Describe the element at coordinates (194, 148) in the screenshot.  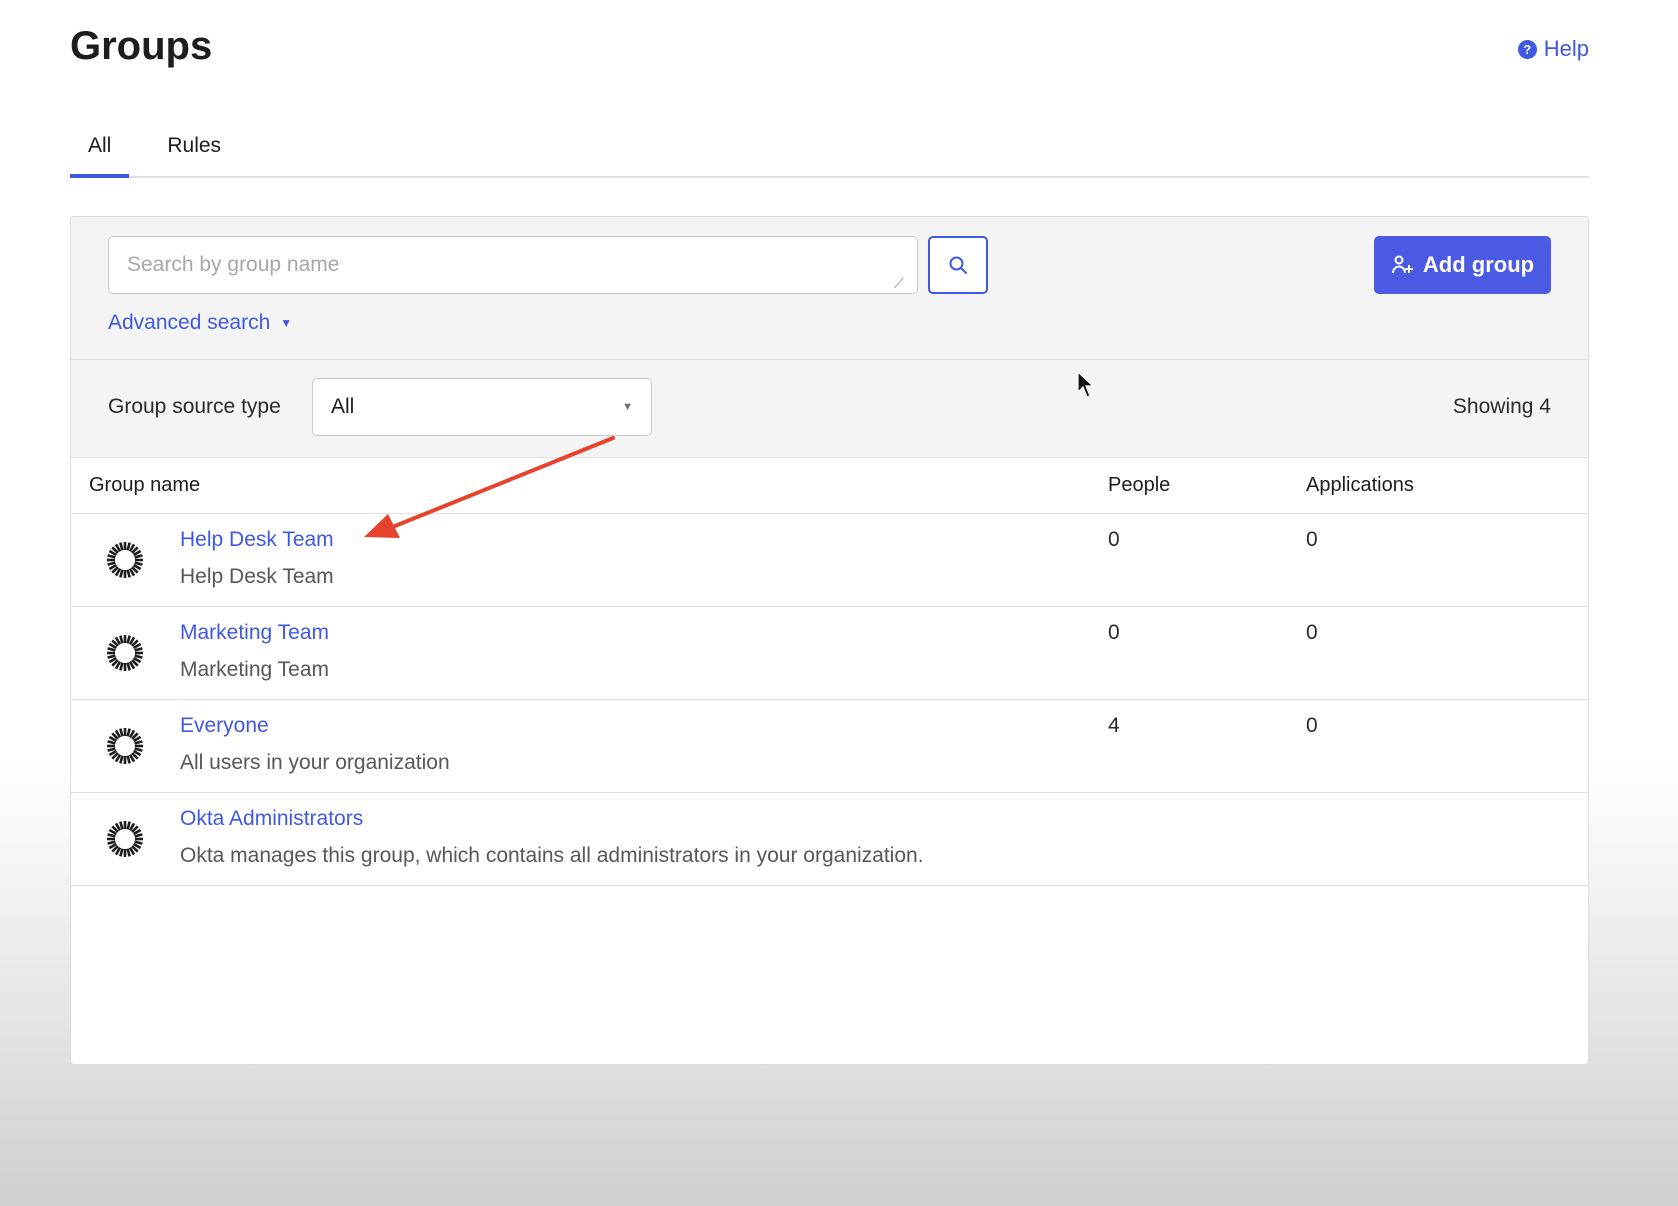
I see `tab-rules: Rules` at that location.